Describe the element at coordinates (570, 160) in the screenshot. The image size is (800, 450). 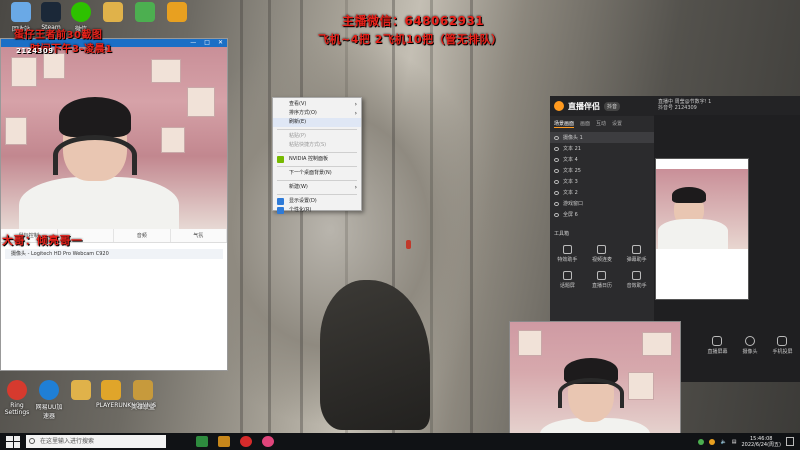
I see `scene-label: 文本 4` at that location.